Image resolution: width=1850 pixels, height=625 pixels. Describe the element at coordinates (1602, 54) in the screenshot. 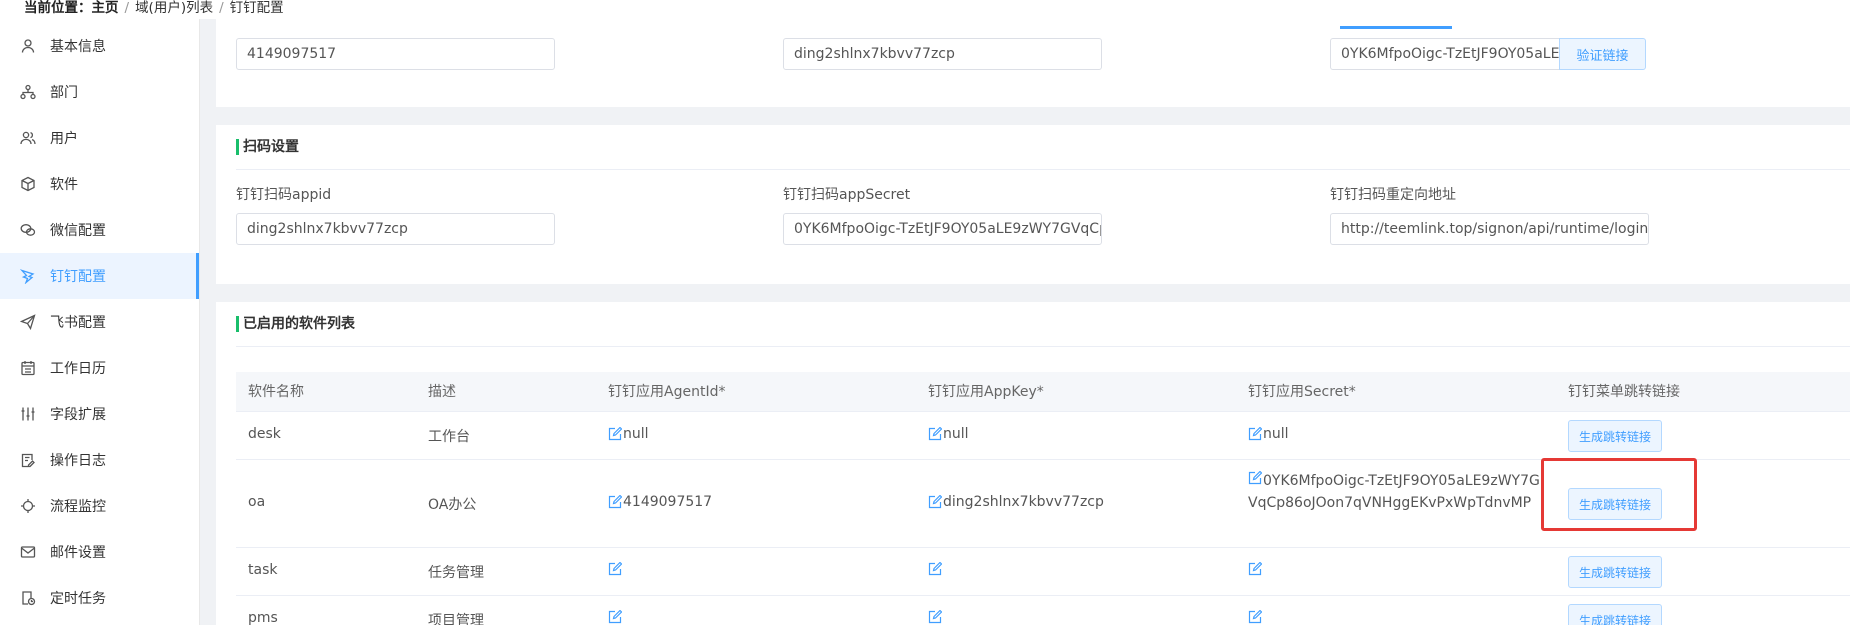

I see `verify-link-button: 验证链接` at that location.